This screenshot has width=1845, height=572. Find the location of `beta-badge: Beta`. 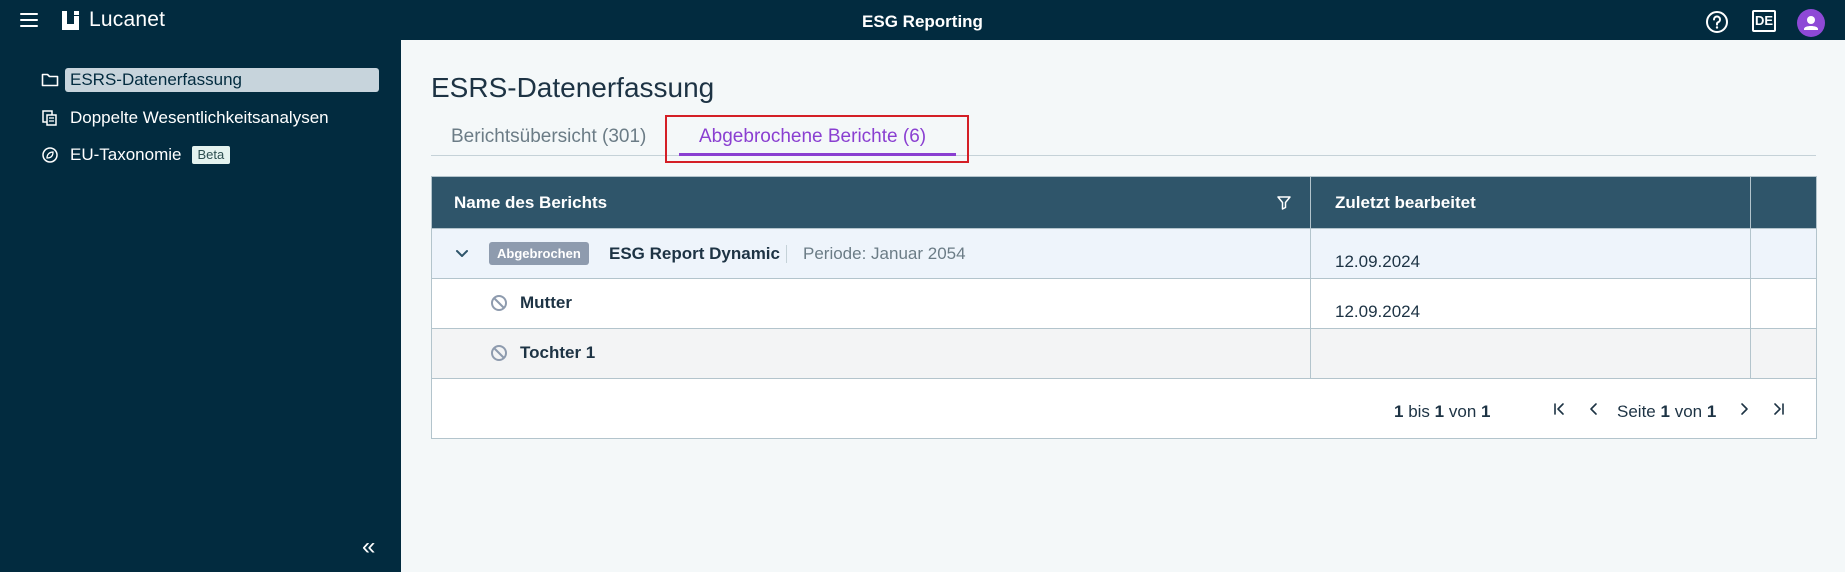

beta-badge: Beta is located at coordinates (211, 155).